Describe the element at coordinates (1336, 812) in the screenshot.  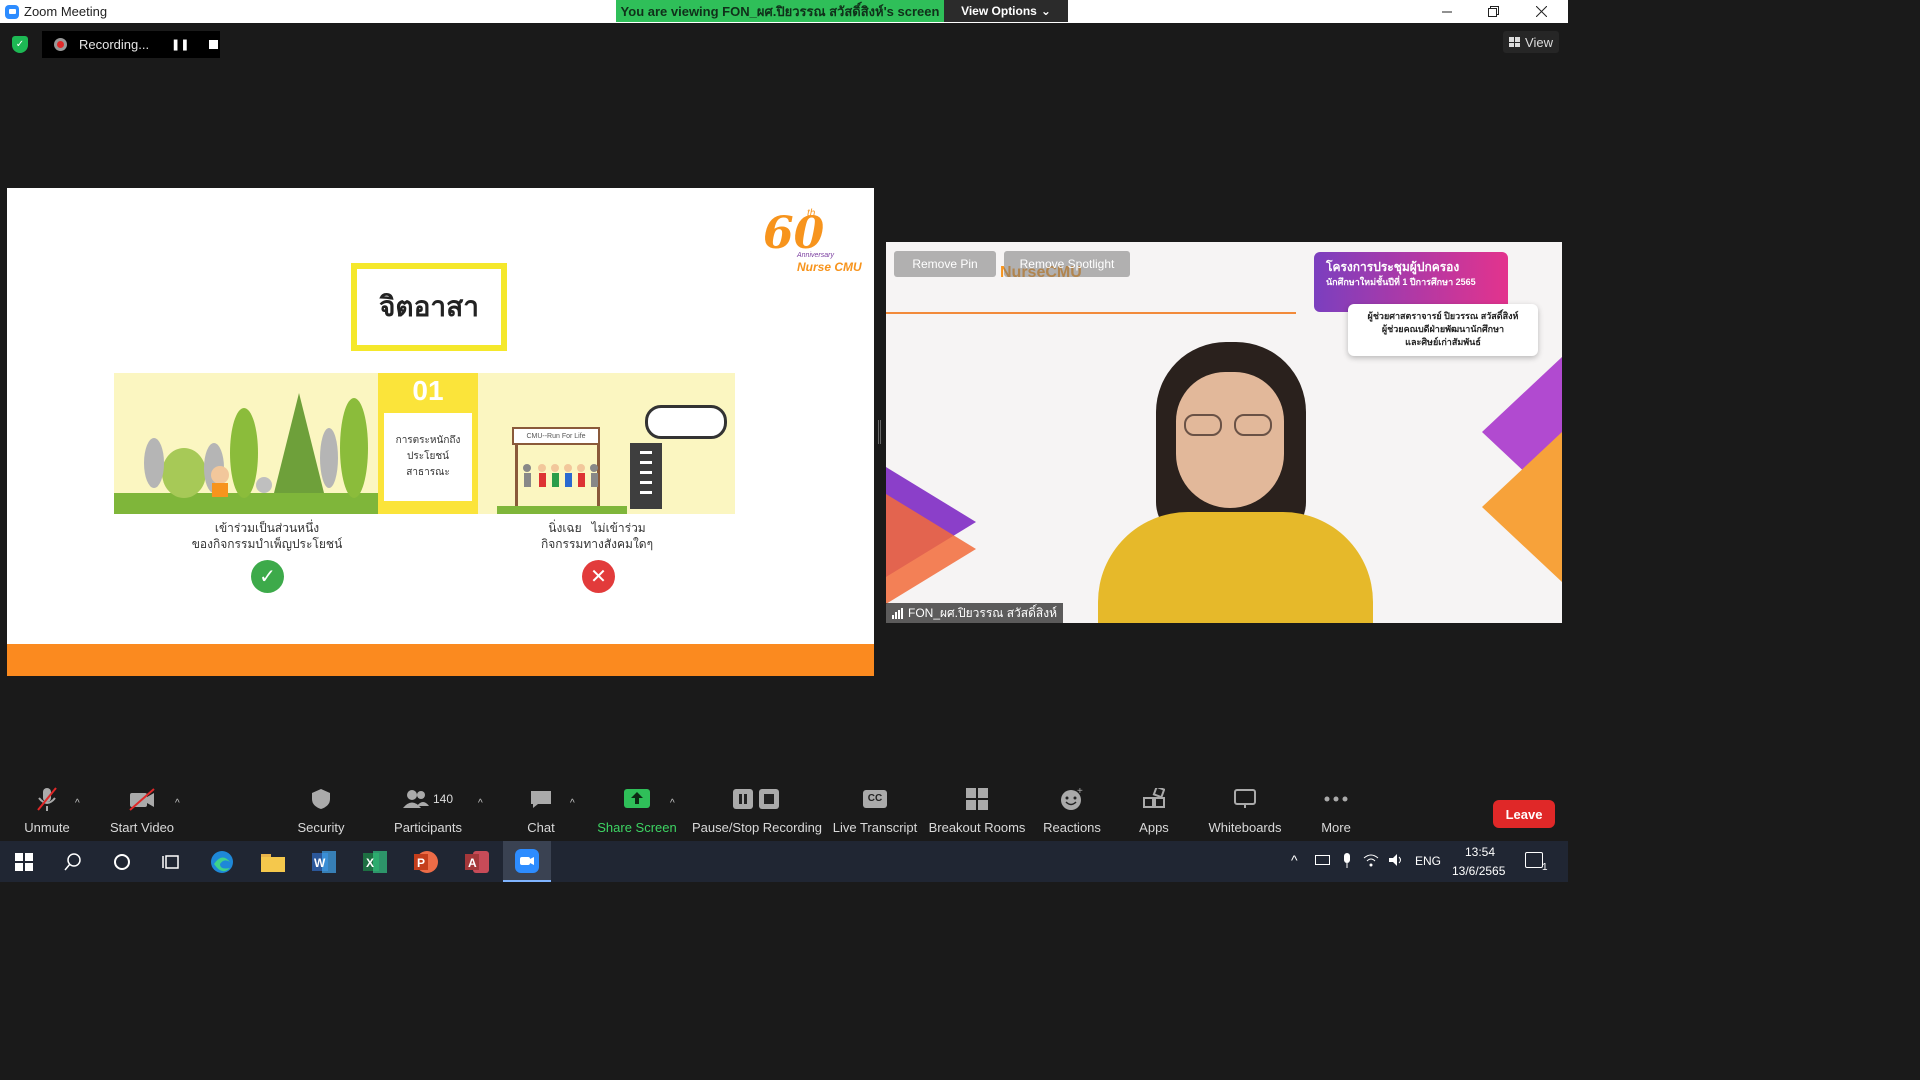
I see `more-button: More` at that location.